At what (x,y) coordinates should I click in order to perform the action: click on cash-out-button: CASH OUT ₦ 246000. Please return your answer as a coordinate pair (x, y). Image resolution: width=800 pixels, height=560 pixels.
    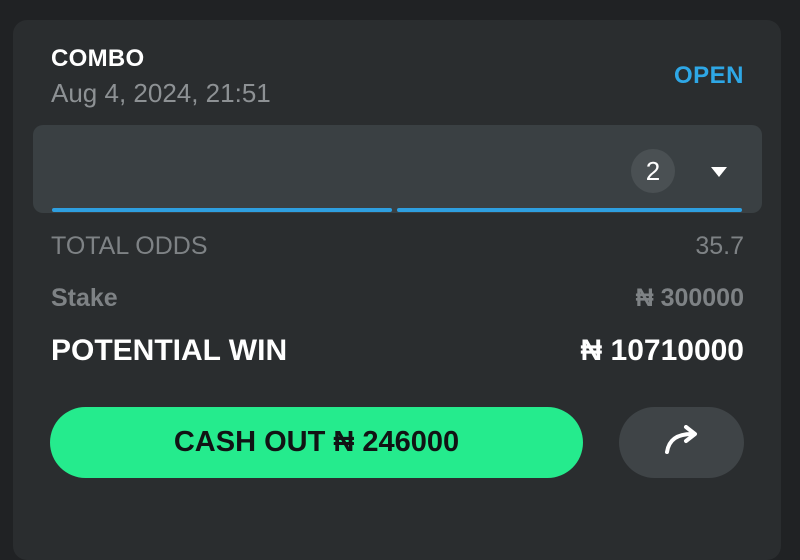
    Looking at the image, I should click on (316, 442).